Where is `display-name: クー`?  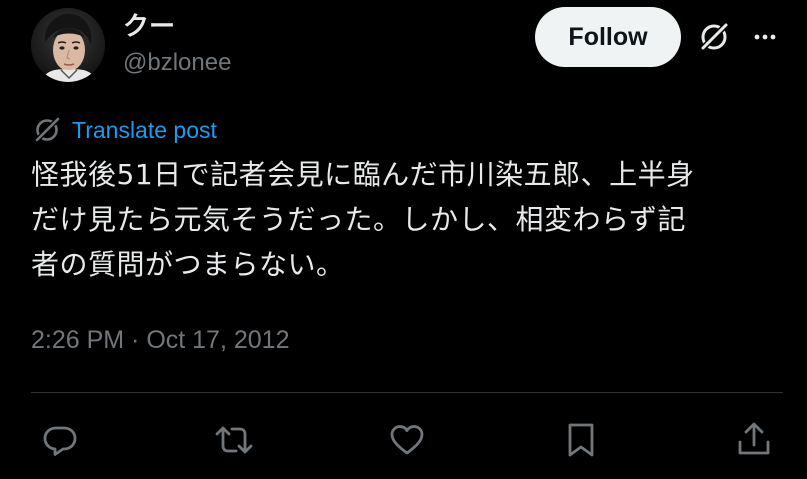 display-name: クー is located at coordinates (149, 24).